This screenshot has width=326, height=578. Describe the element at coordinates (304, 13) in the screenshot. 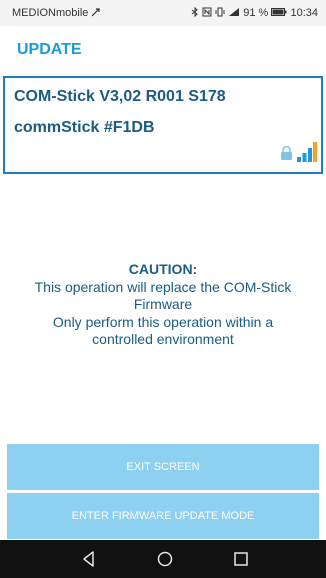

I see `clock: 10:34` at that location.